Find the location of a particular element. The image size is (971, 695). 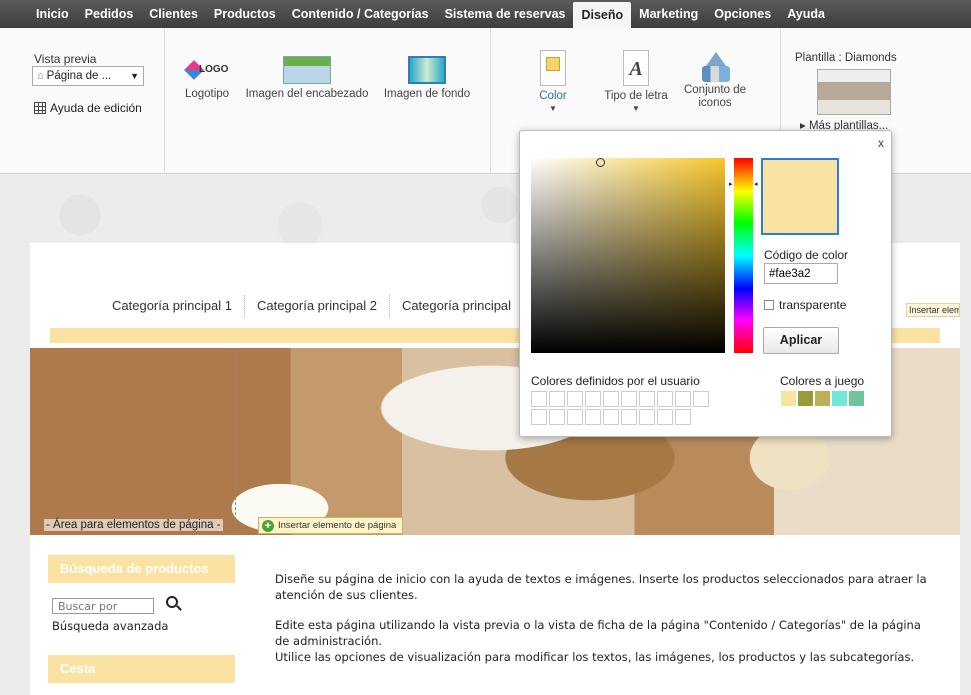

icon-set-button: Conjunto de iconos is located at coordinates (715, 80).